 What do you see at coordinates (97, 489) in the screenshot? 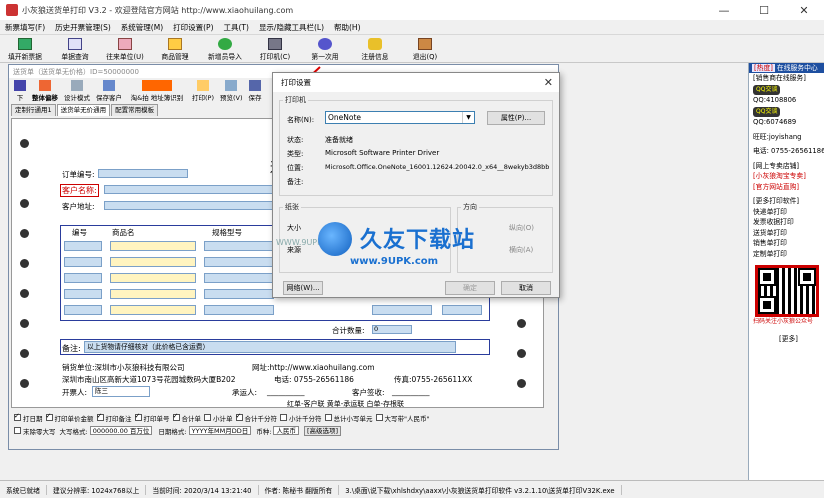
I see `status-resolution: 建议分辨率: 1024x768以上` at bounding box center [97, 489].